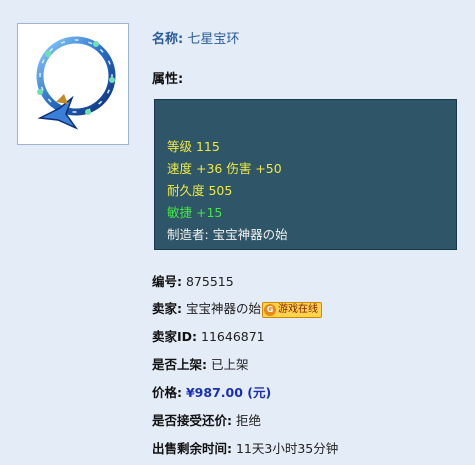 The height and width of the screenshot is (465, 475). I want to click on attributes-label: 属性:, so click(168, 79).